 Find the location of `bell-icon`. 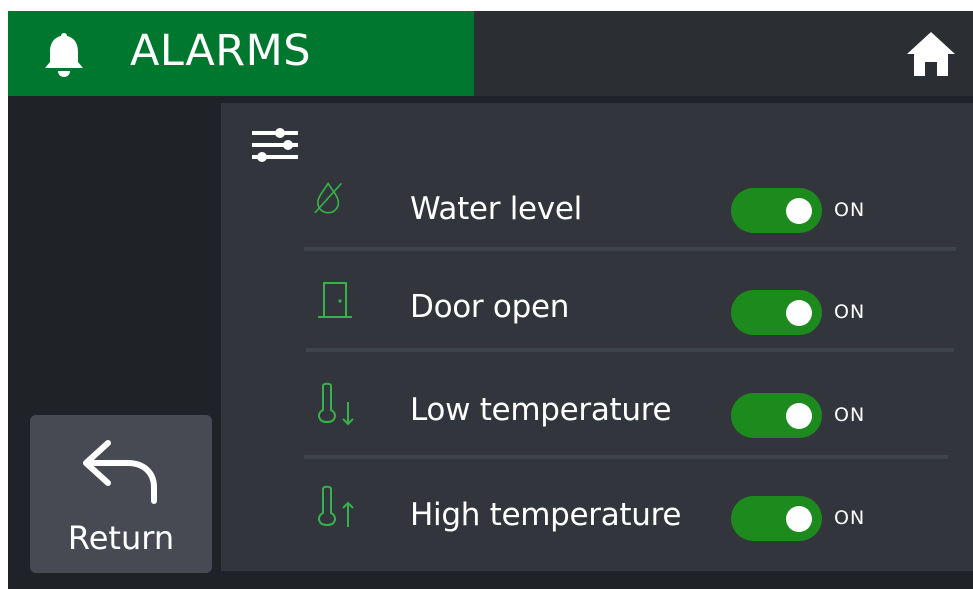

bell-icon is located at coordinates (64, 55).